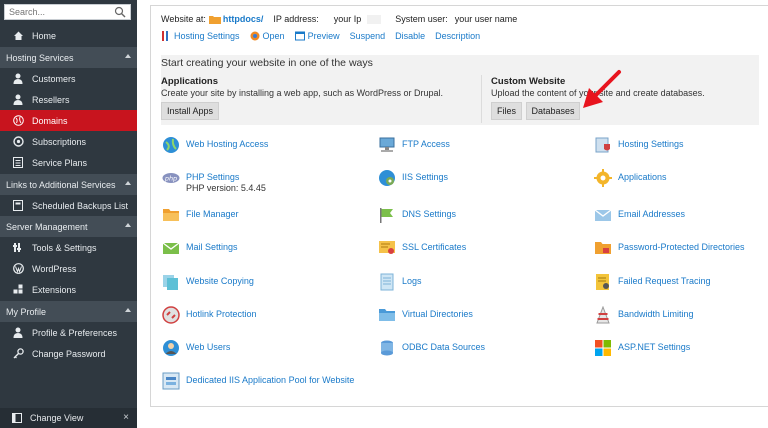 Image resolution: width=768 pixels, height=428 pixels. What do you see at coordinates (644, 315) in the screenshot?
I see `tool-bandwidth-limiting: Bandwidth Limiting` at bounding box center [644, 315].